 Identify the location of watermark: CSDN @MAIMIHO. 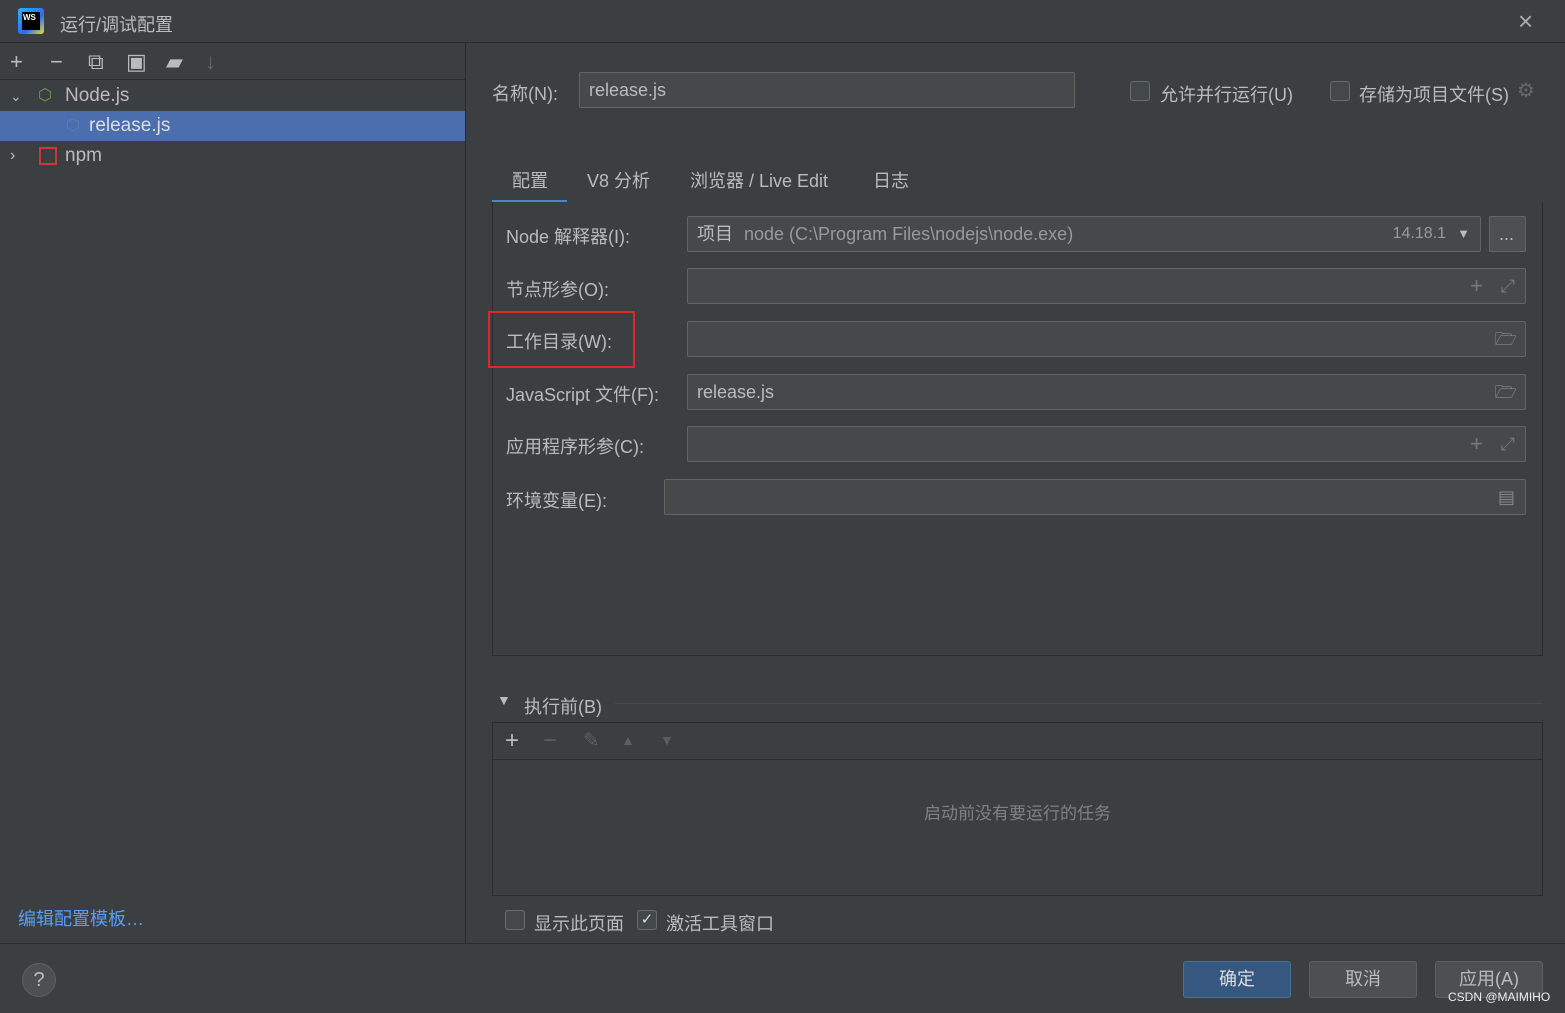
(1499, 997).